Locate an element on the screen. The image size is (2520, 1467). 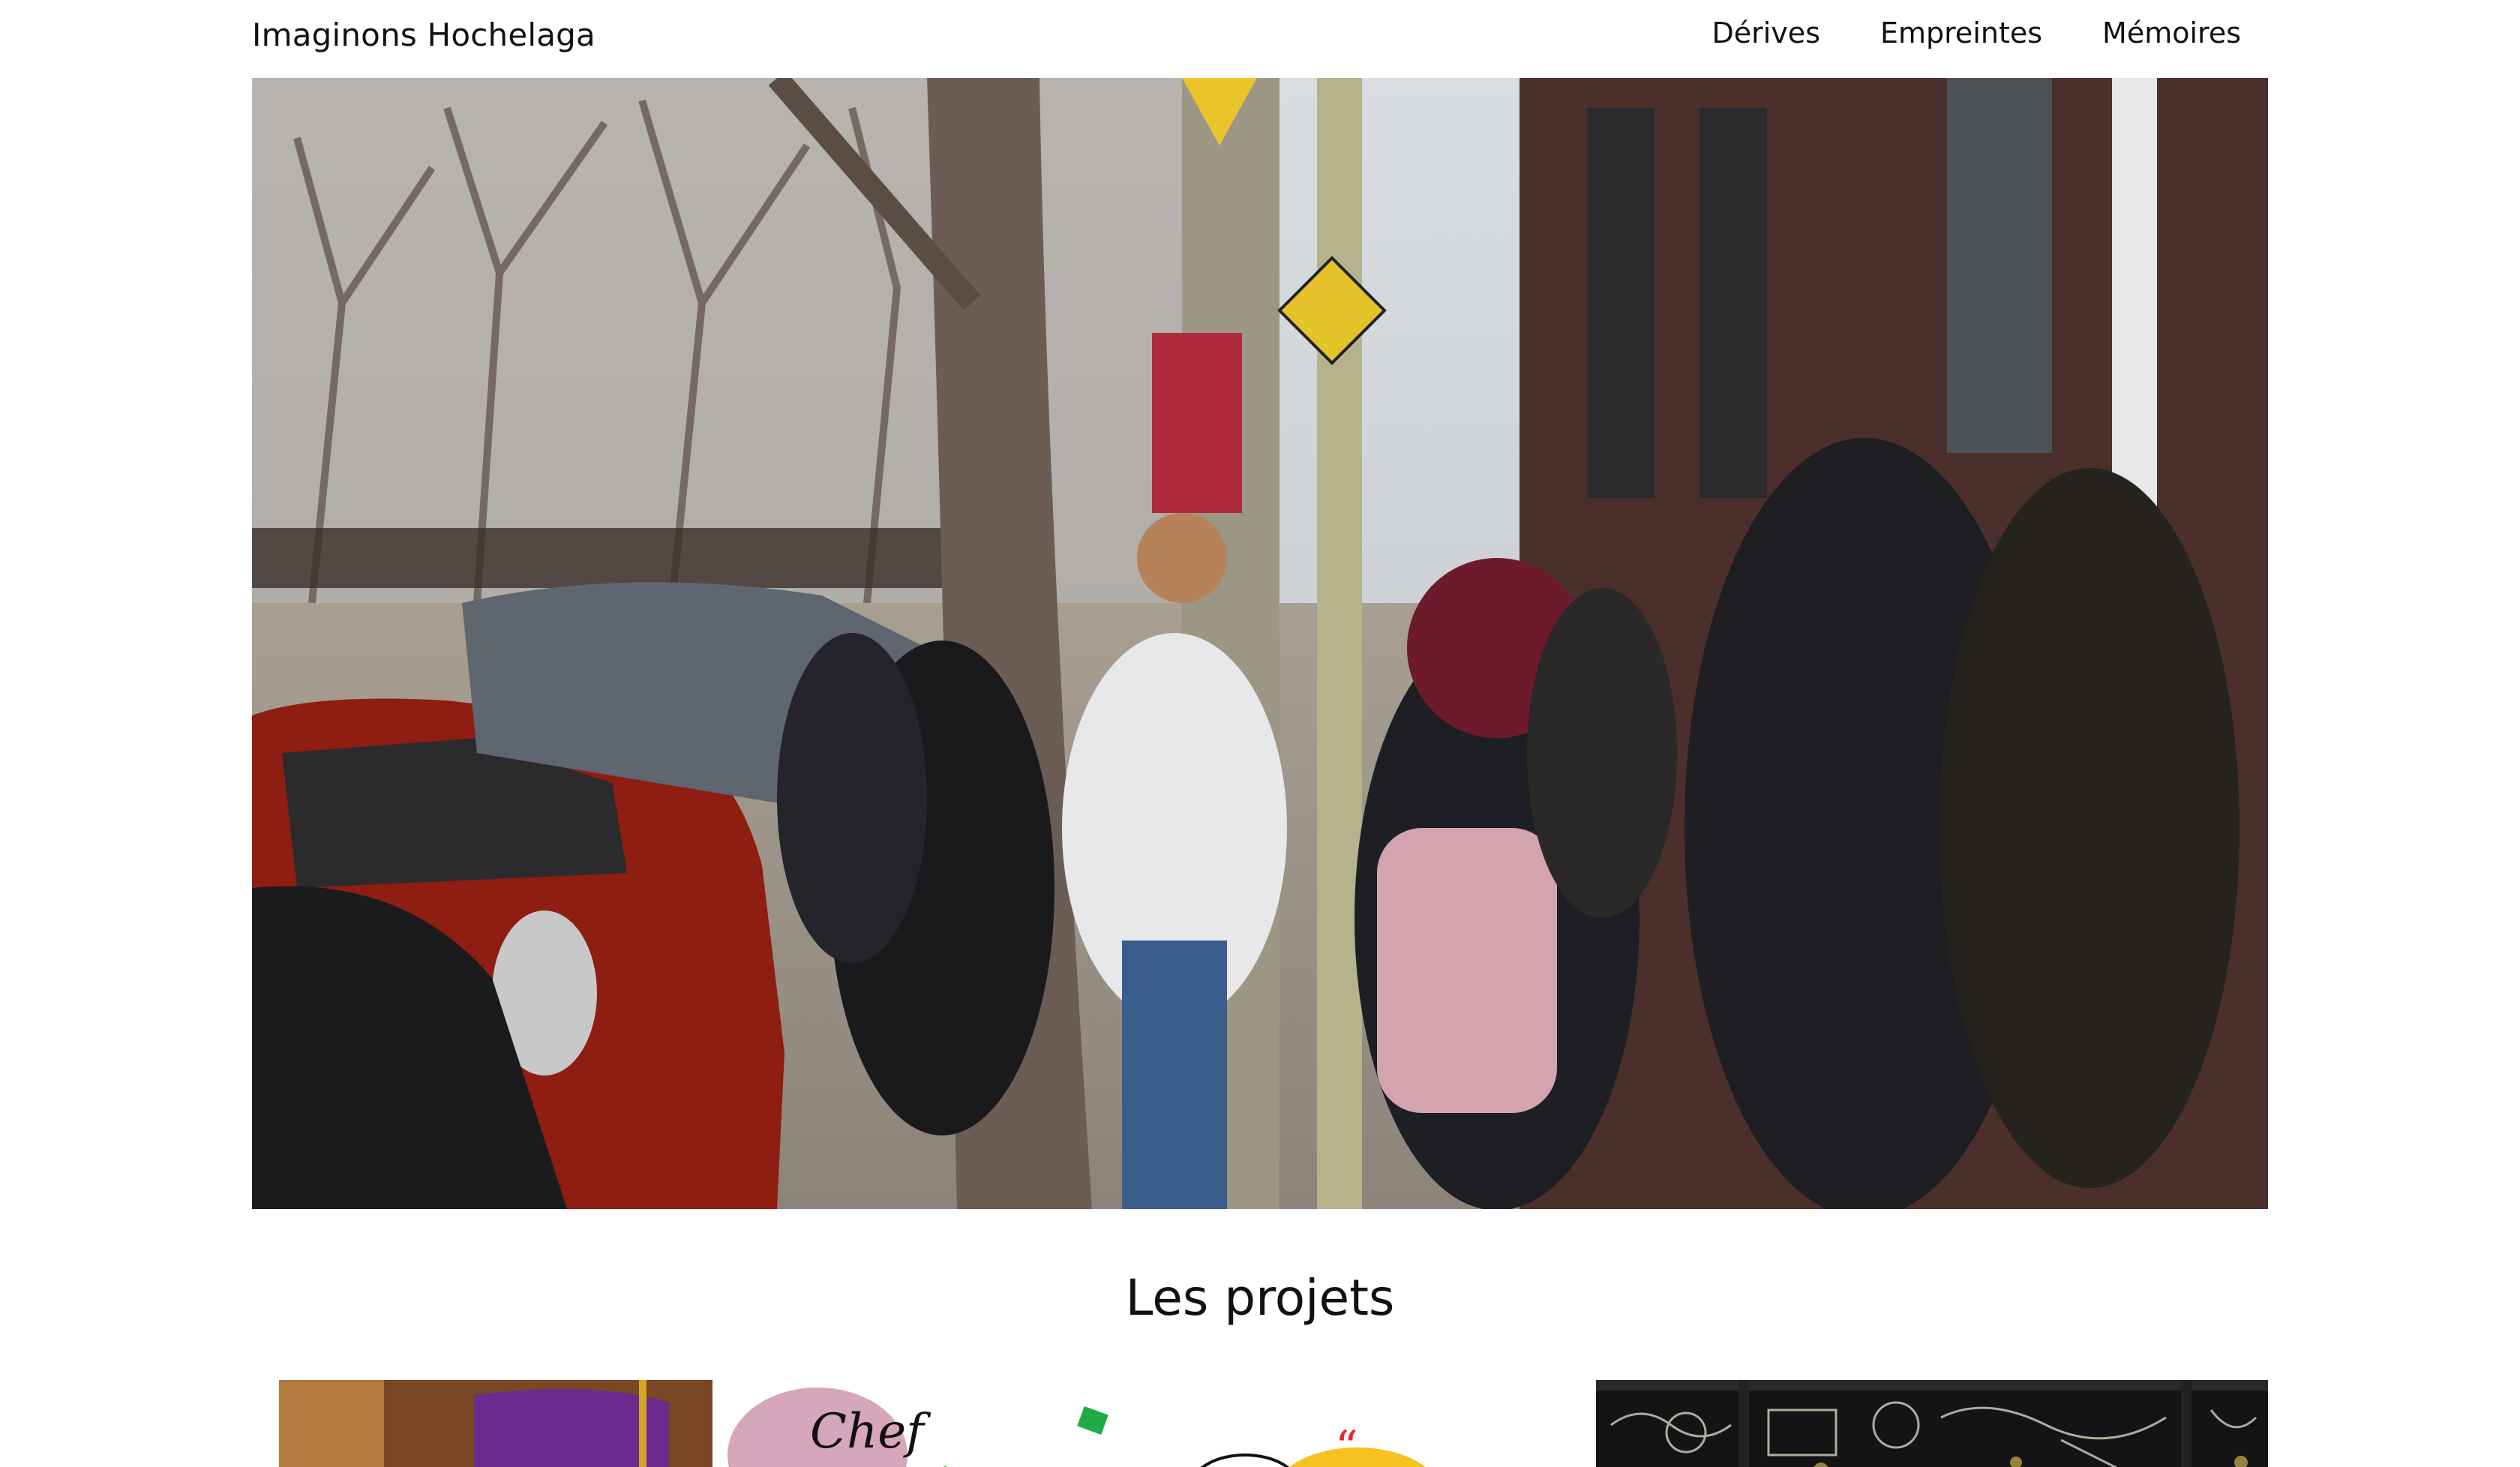
main-nav: Dérives Empreintes Mémoires is located at coordinates (1977, 33).